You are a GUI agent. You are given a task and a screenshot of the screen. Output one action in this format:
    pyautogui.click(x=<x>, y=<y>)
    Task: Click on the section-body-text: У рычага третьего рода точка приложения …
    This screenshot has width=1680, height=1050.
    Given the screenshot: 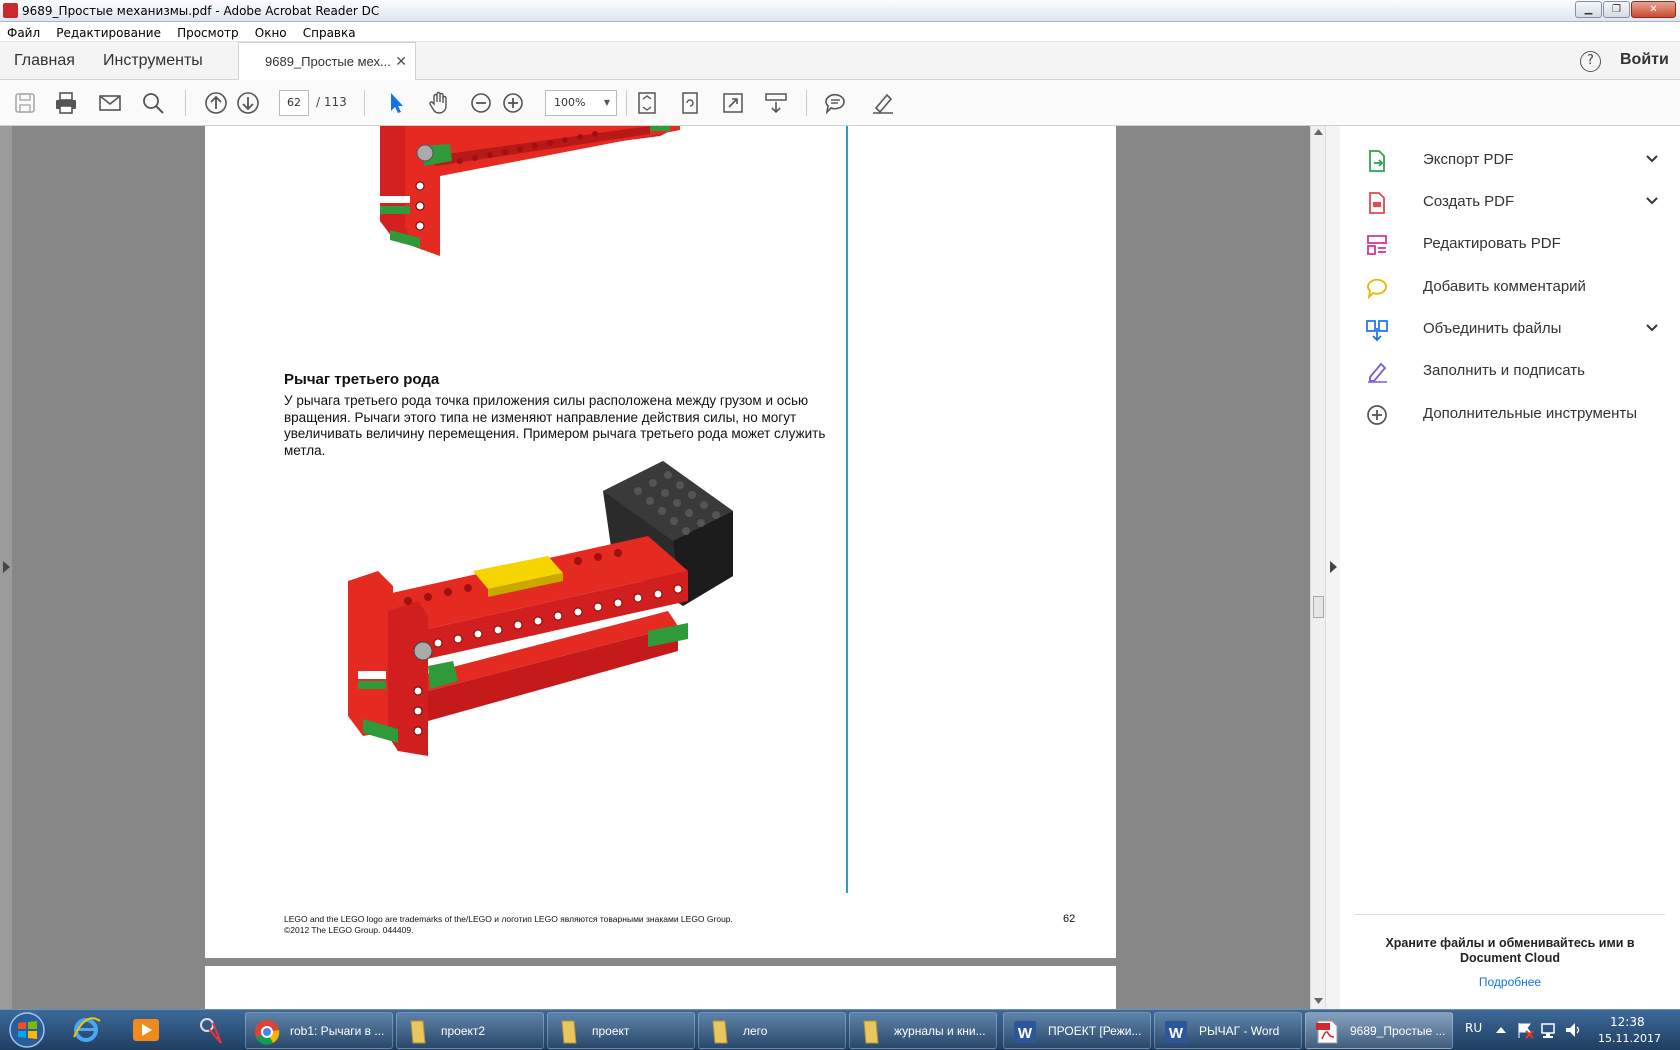 What is the action you would take?
    pyautogui.click(x=555, y=426)
    